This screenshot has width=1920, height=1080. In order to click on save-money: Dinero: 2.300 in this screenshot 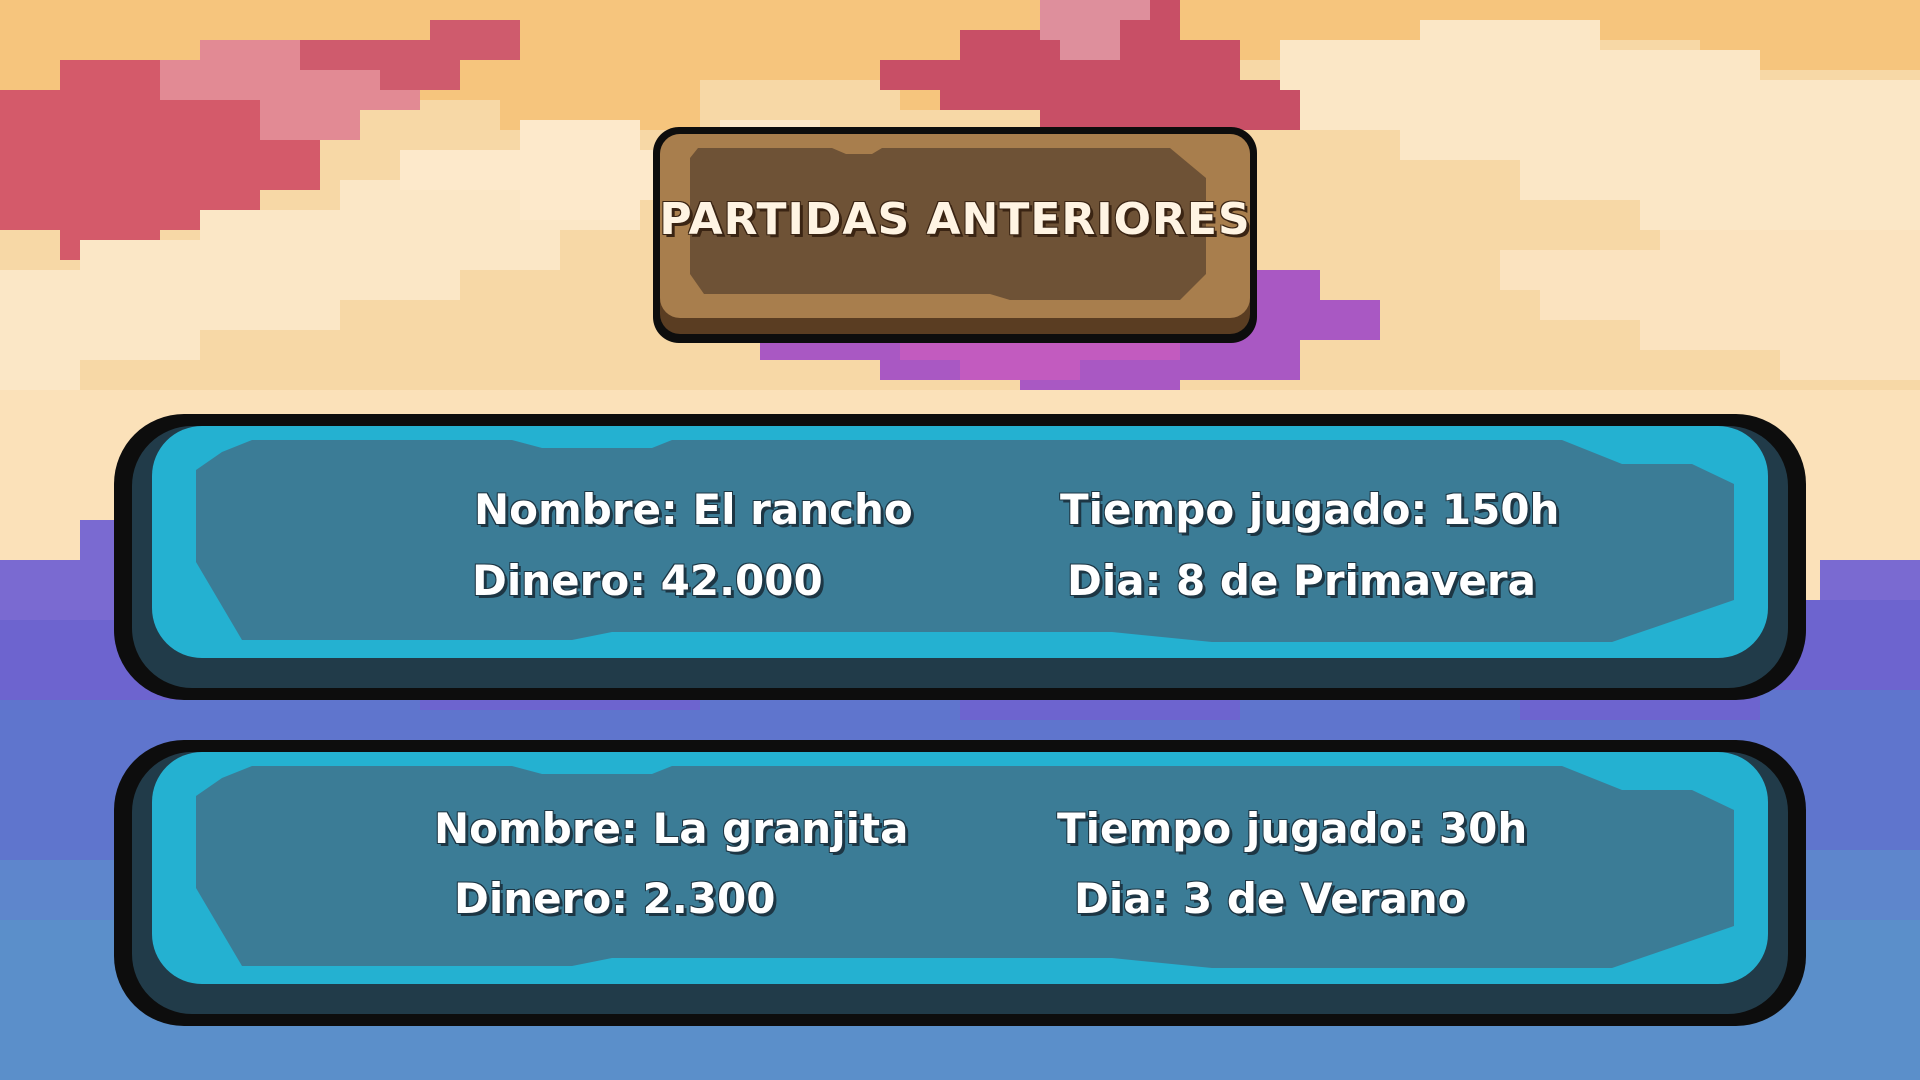, I will do `click(615, 898)`.